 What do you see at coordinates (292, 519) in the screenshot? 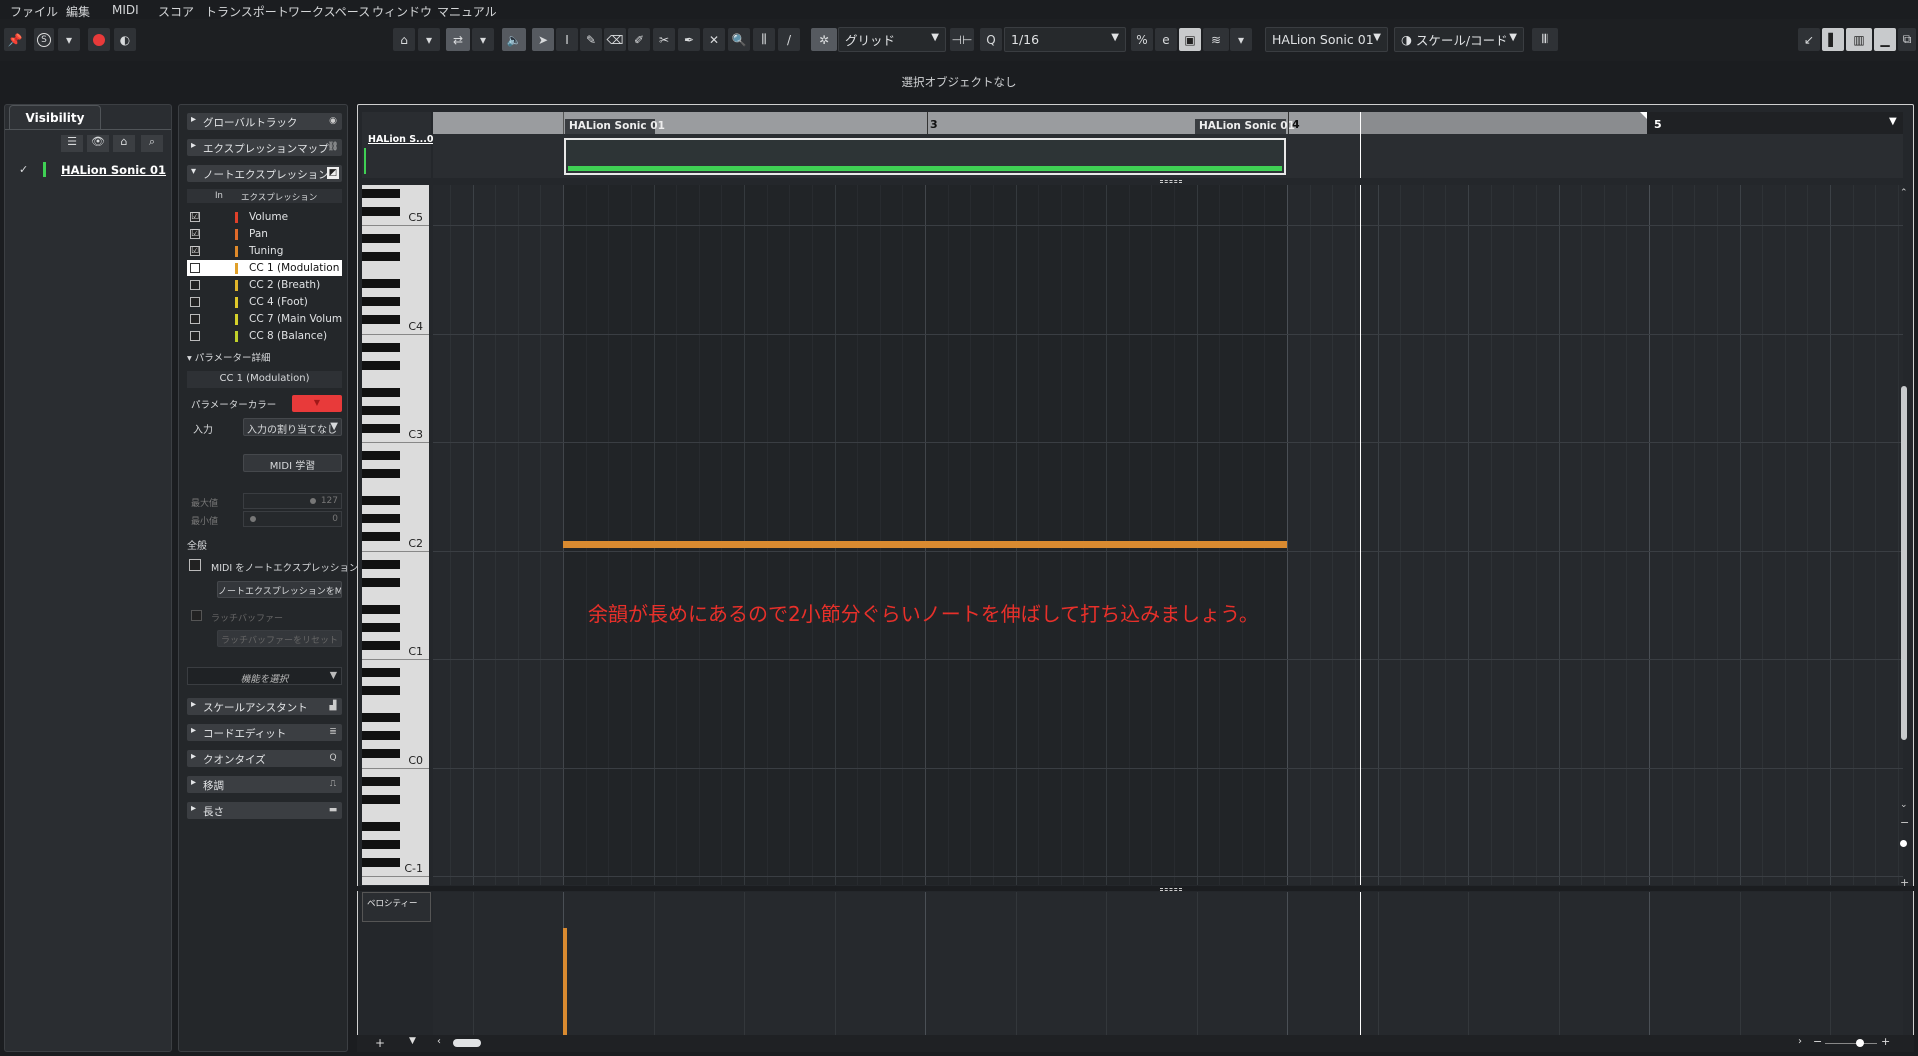
I see `min-slider: 0` at bounding box center [292, 519].